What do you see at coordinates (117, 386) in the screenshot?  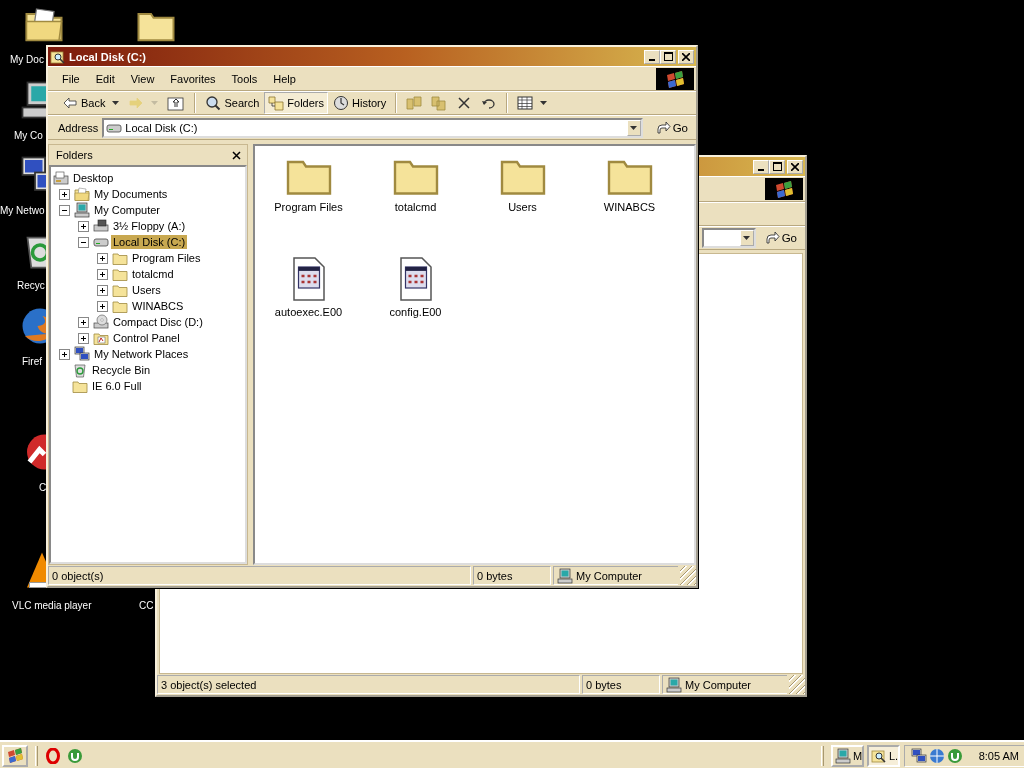 I see `tree-item: IE 6.0 Full` at bounding box center [117, 386].